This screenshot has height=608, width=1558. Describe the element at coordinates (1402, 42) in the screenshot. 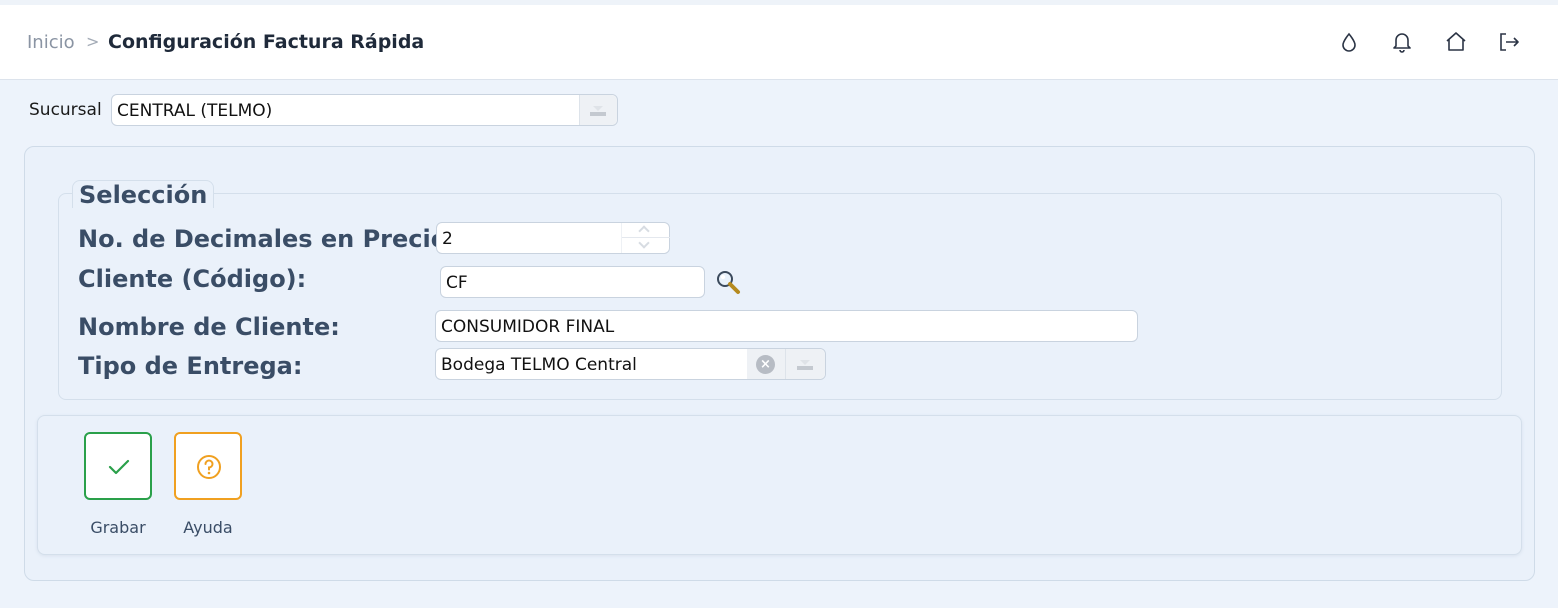

I see `bell-icon` at that location.